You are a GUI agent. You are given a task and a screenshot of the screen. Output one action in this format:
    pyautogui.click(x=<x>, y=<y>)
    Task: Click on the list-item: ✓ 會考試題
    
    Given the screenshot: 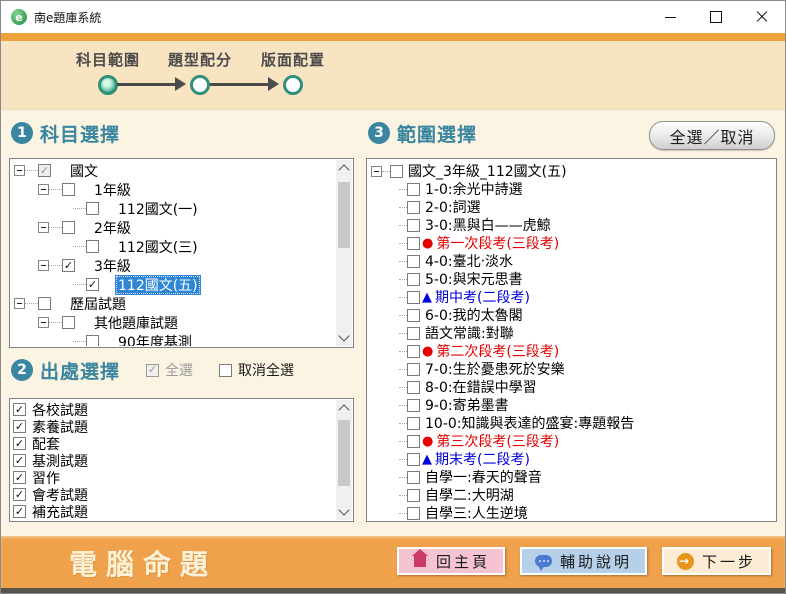 What is the action you would take?
    pyautogui.click(x=174, y=495)
    